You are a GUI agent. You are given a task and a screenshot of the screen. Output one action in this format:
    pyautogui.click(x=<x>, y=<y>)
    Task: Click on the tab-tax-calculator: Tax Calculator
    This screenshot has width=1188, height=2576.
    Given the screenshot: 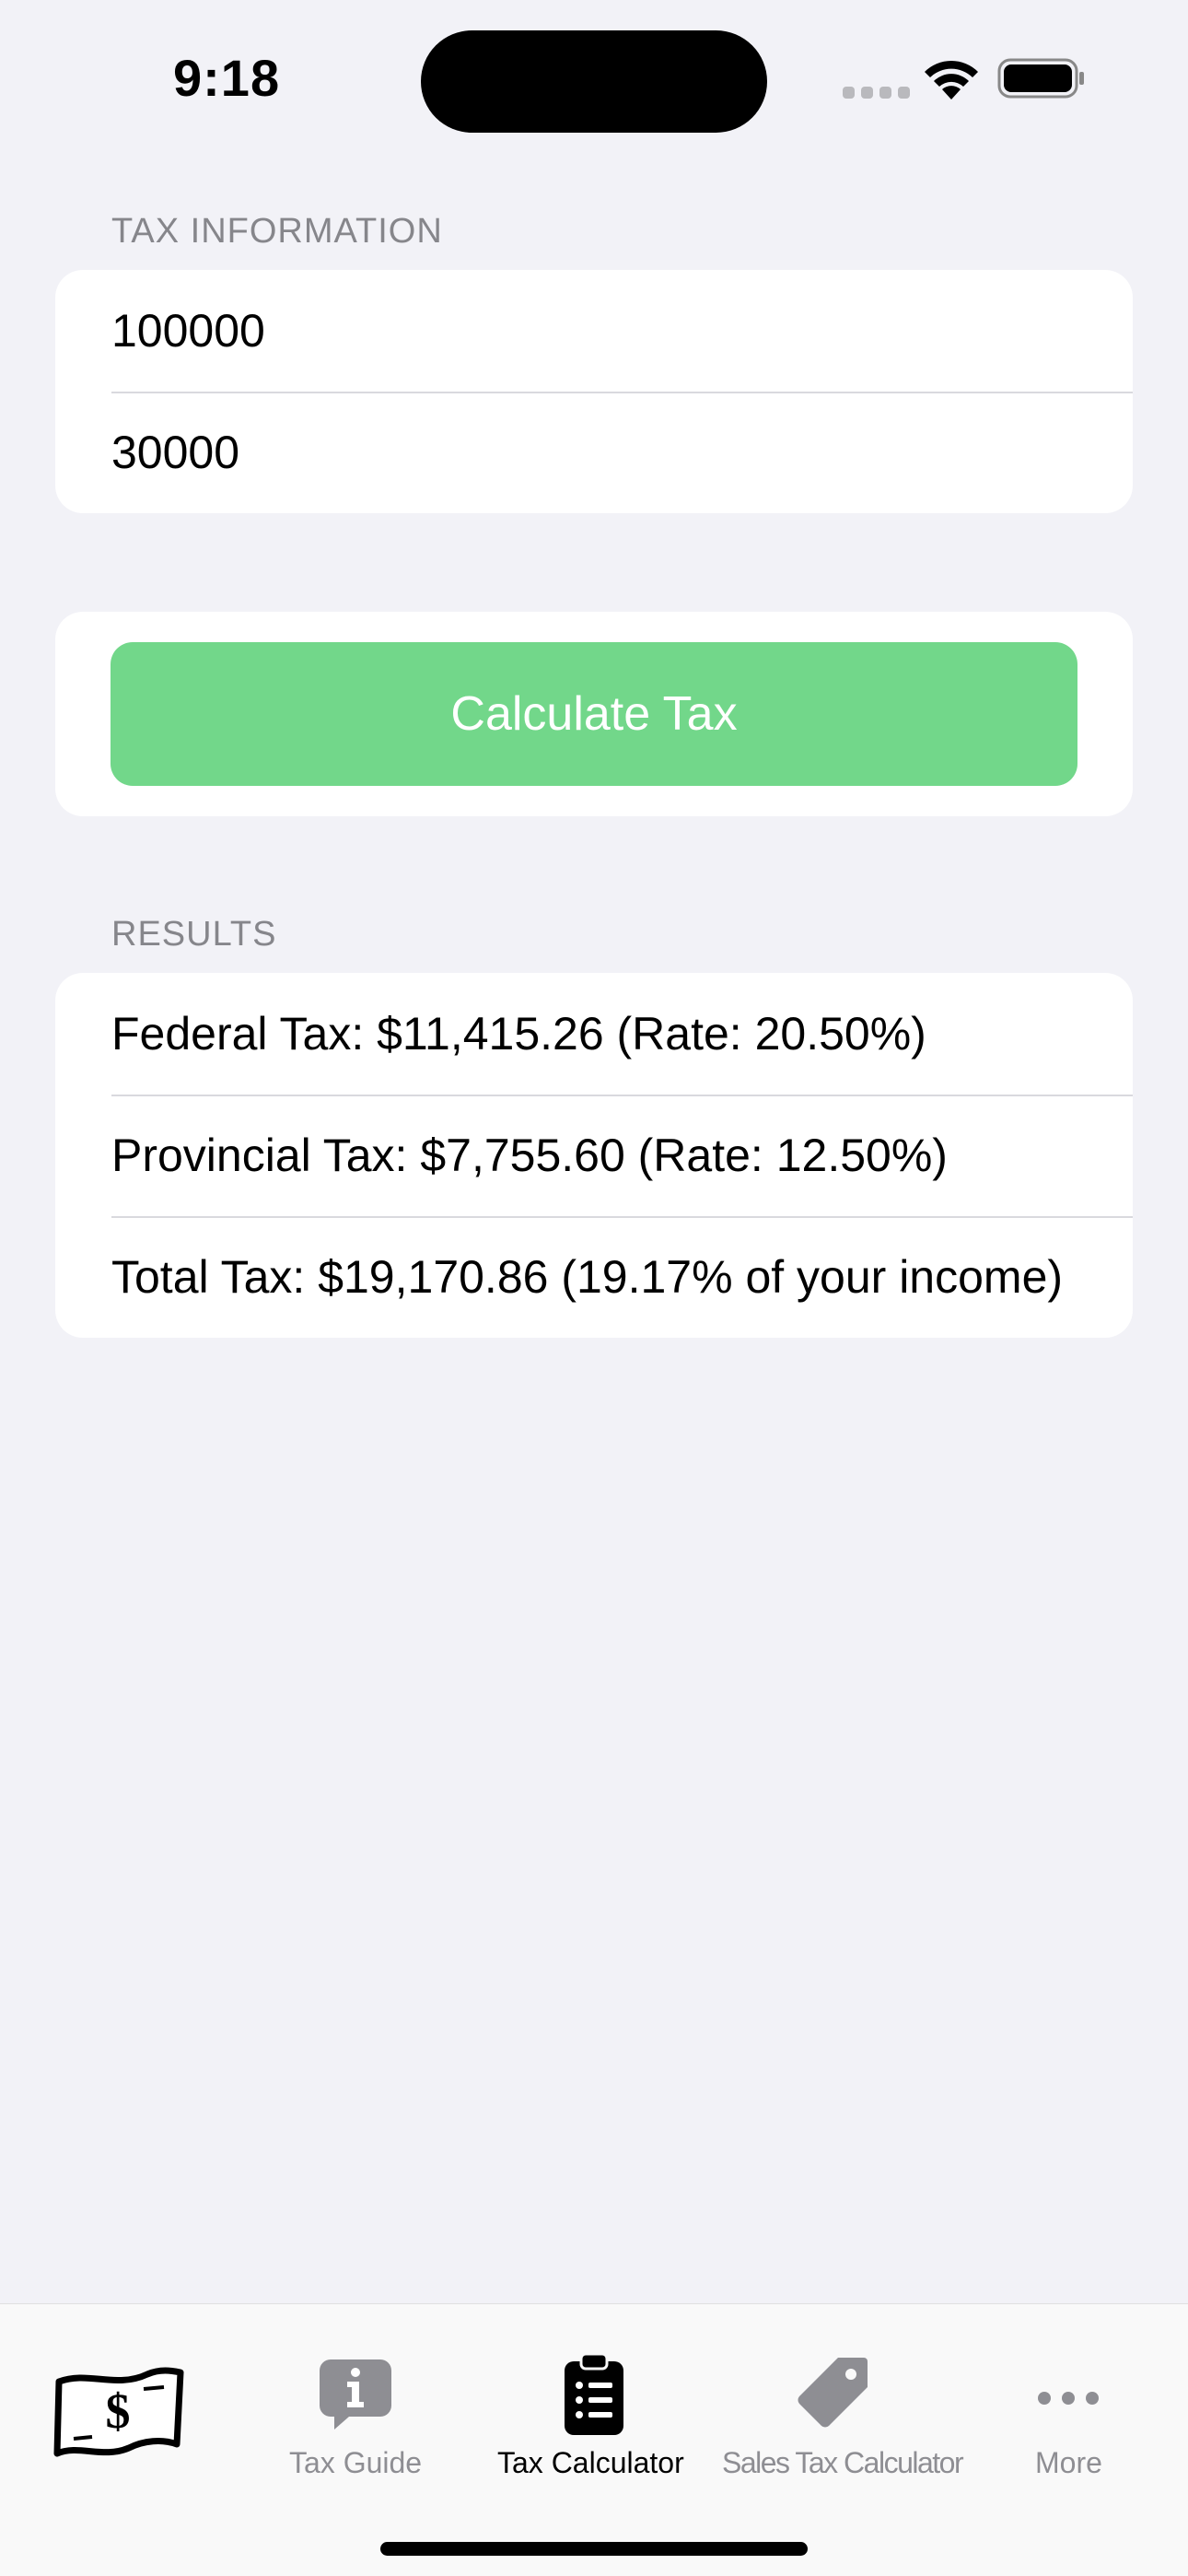 What is the action you would take?
    pyautogui.click(x=594, y=2410)
    